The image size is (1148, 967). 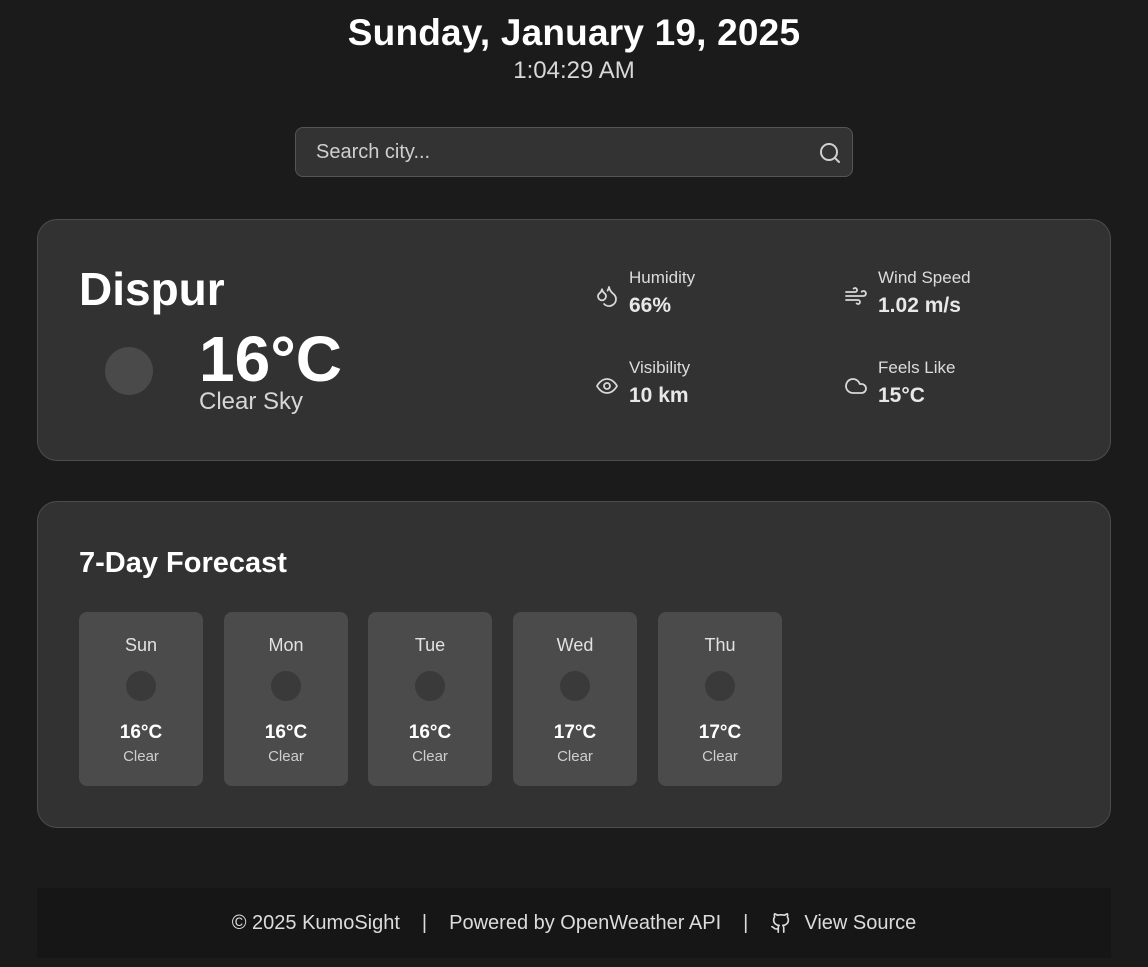 I want to click on humidity-value: 66%, so click(x=650, y=305).